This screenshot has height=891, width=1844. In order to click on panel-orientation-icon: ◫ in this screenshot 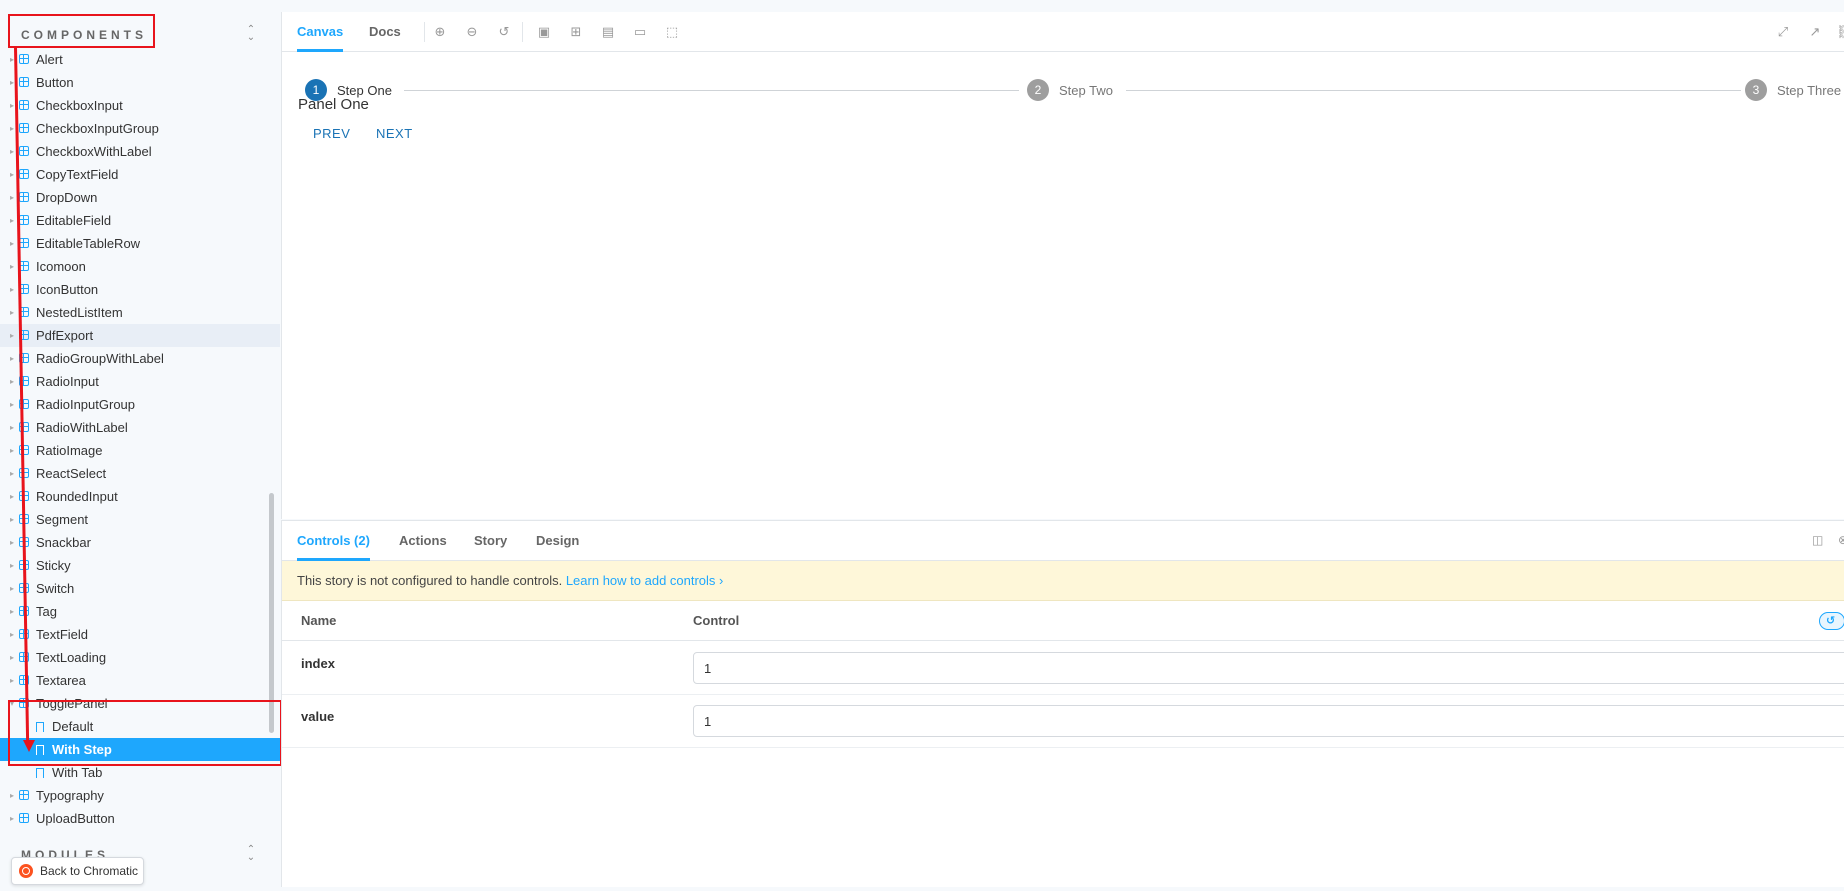, I will do `click(1819, 540)`.